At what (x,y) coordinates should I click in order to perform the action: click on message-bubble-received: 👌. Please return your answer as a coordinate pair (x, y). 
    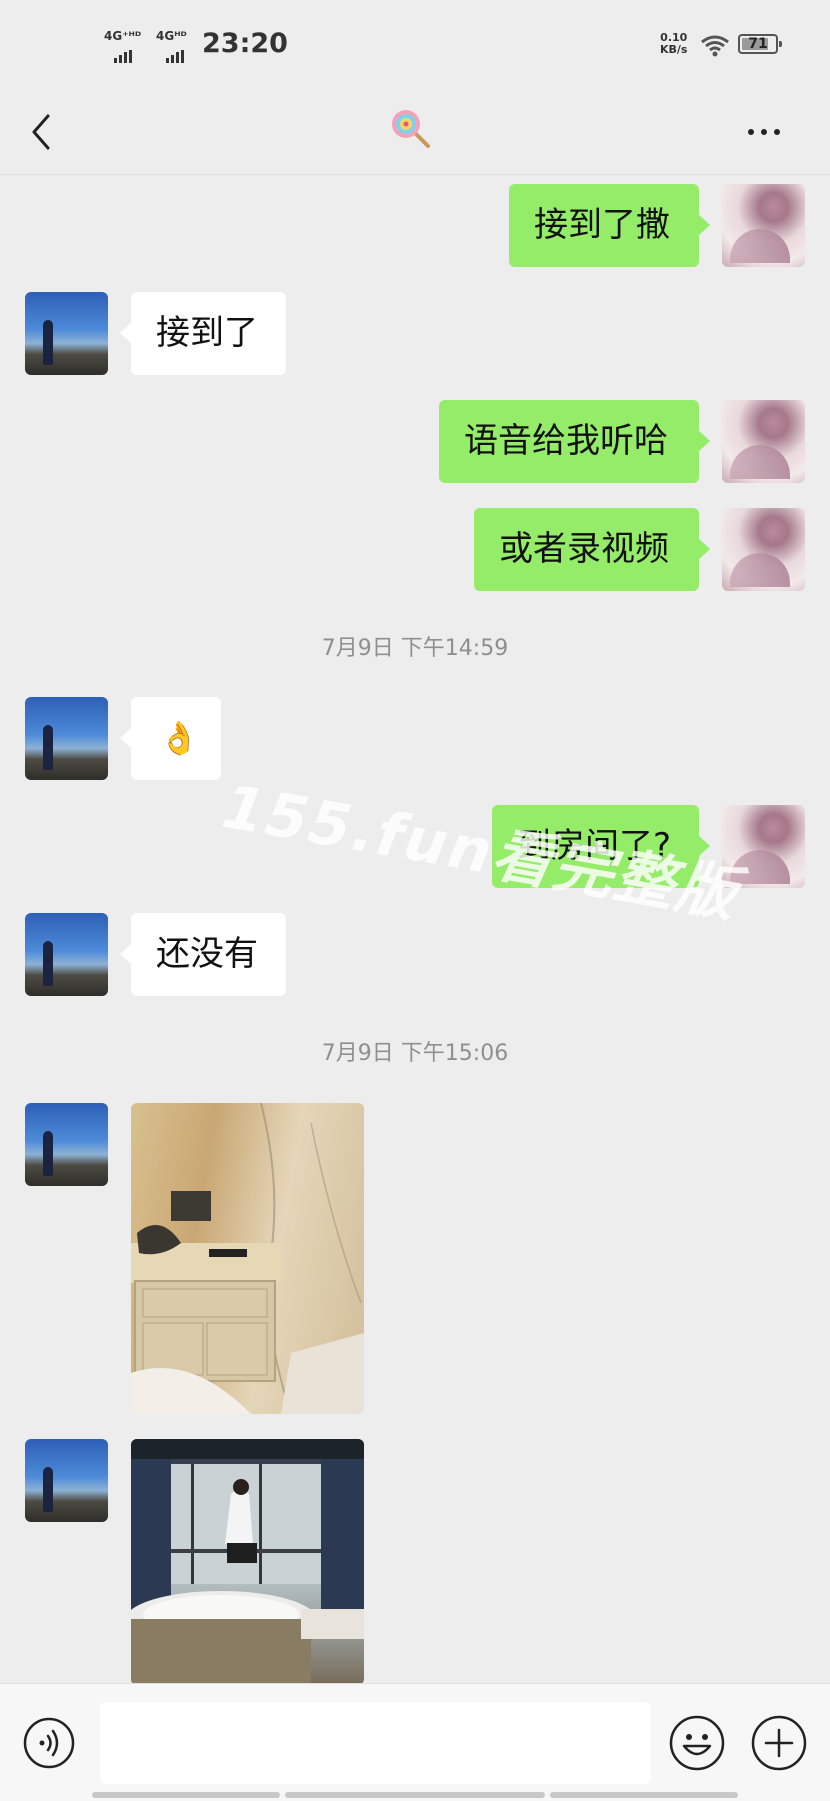
    Looking at the image, I should click on (170, 738).